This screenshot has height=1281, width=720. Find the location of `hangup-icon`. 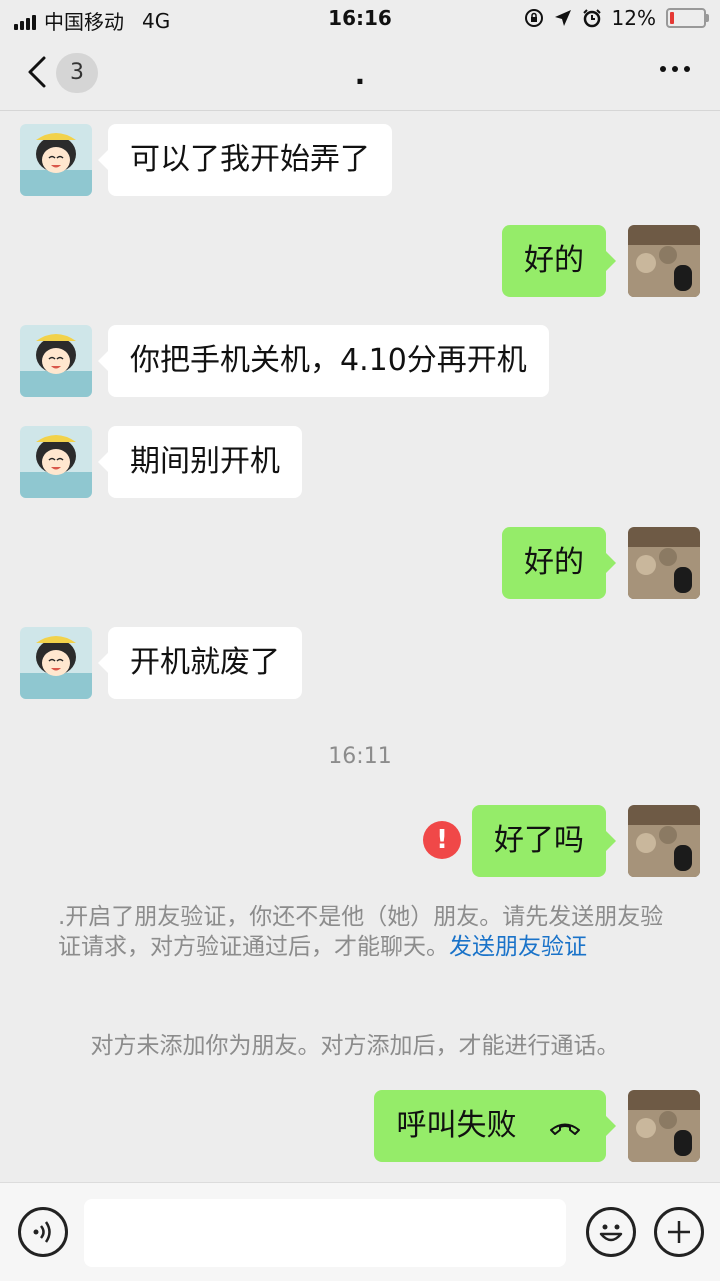

hangup-icon is located at coordinates (565, 1129).